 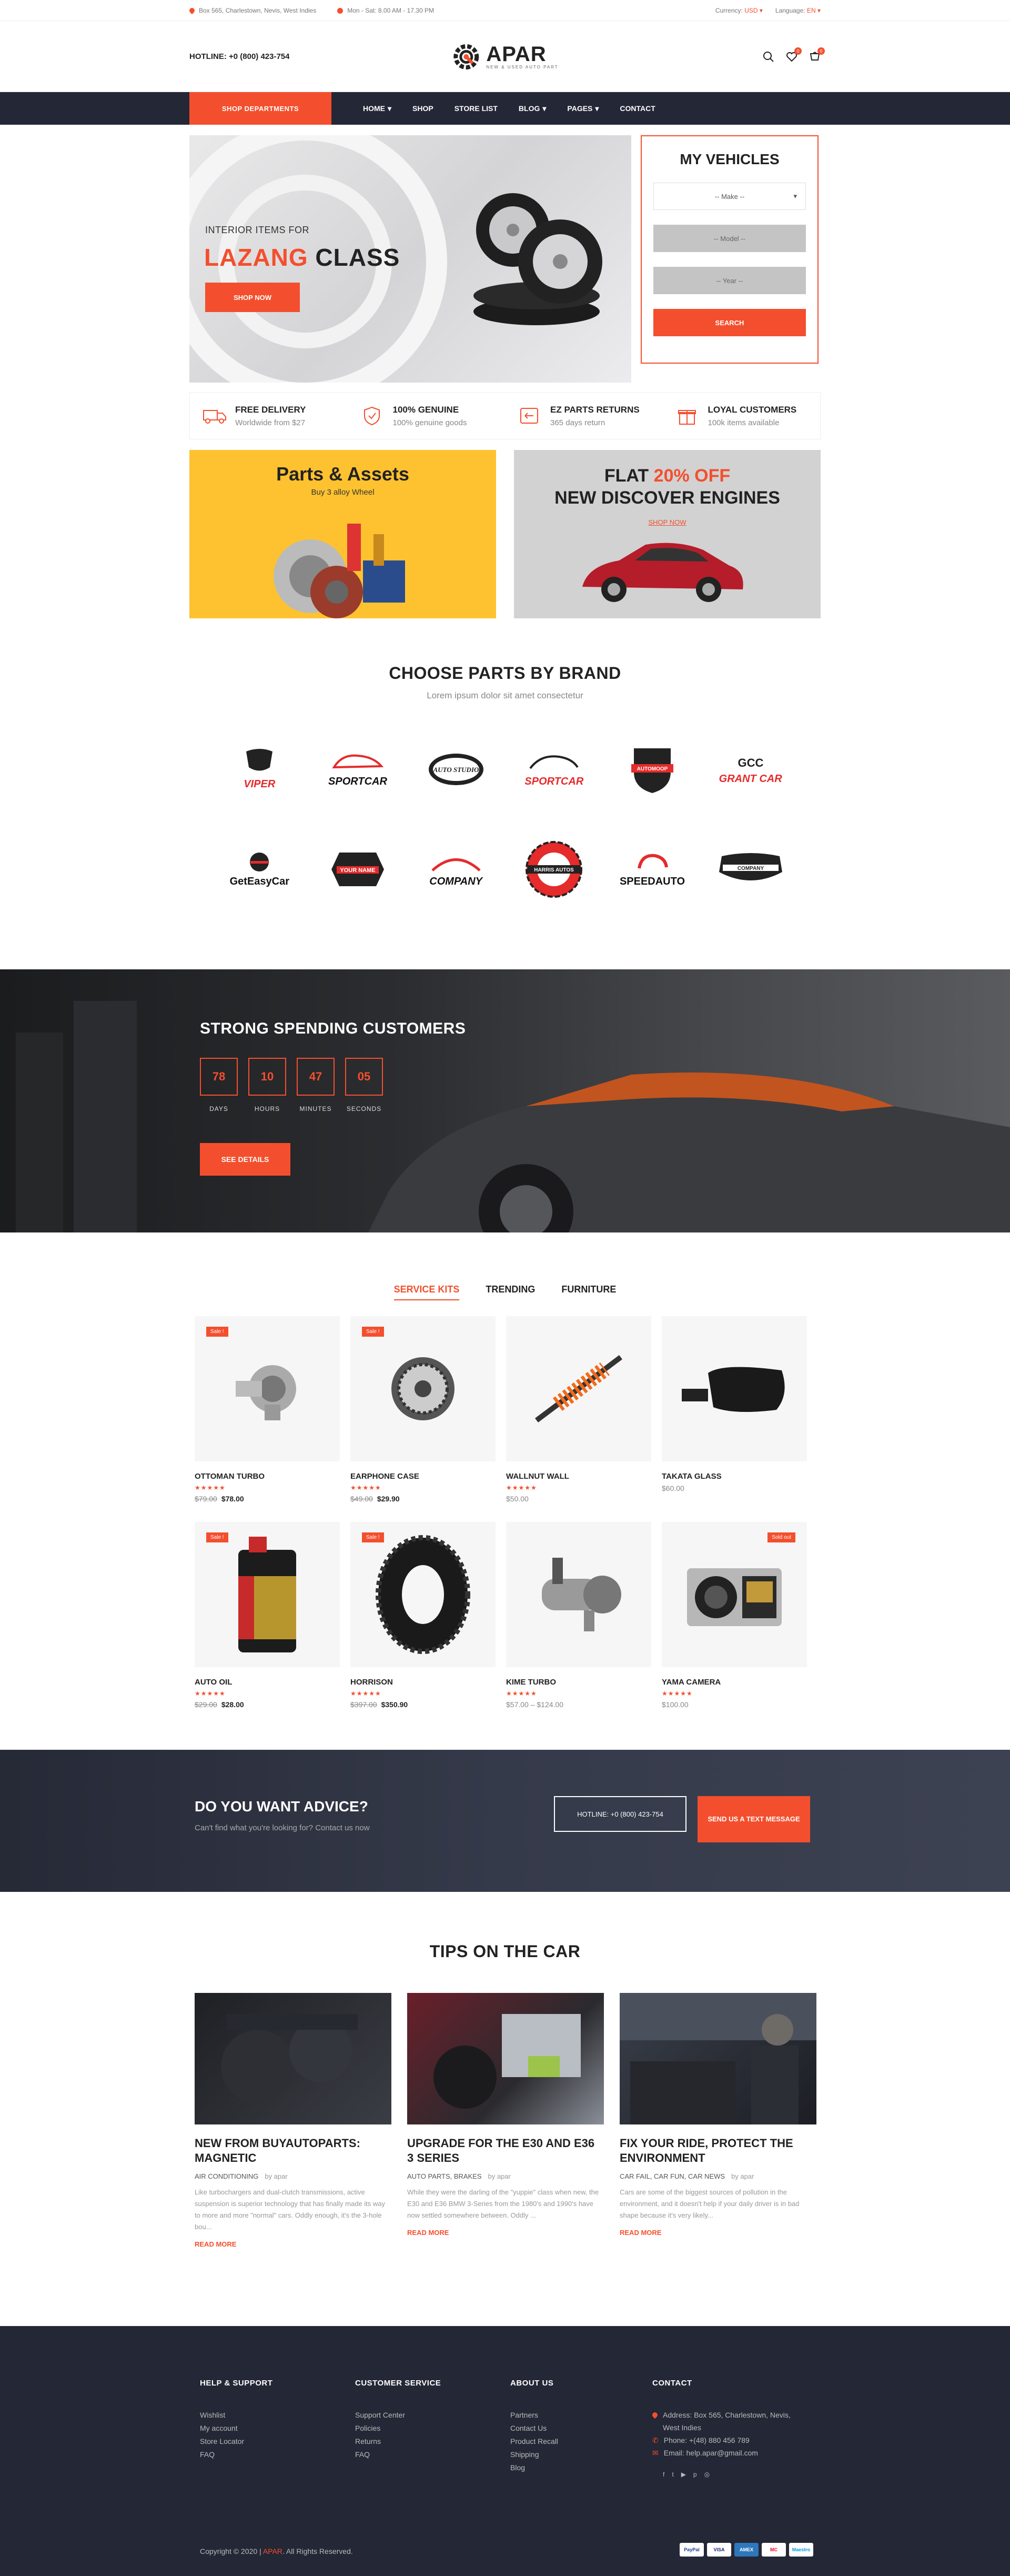 I want to click on blog-post-title: FIX YOUR RIDE, PROTECT THE ENVIRONMENT, so click(x=718, y=2150).